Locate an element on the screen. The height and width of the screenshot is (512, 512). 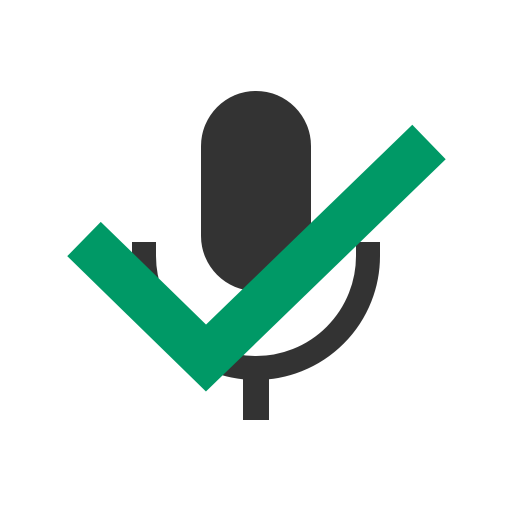
microphone-stand is located at coordinates (256, 392).